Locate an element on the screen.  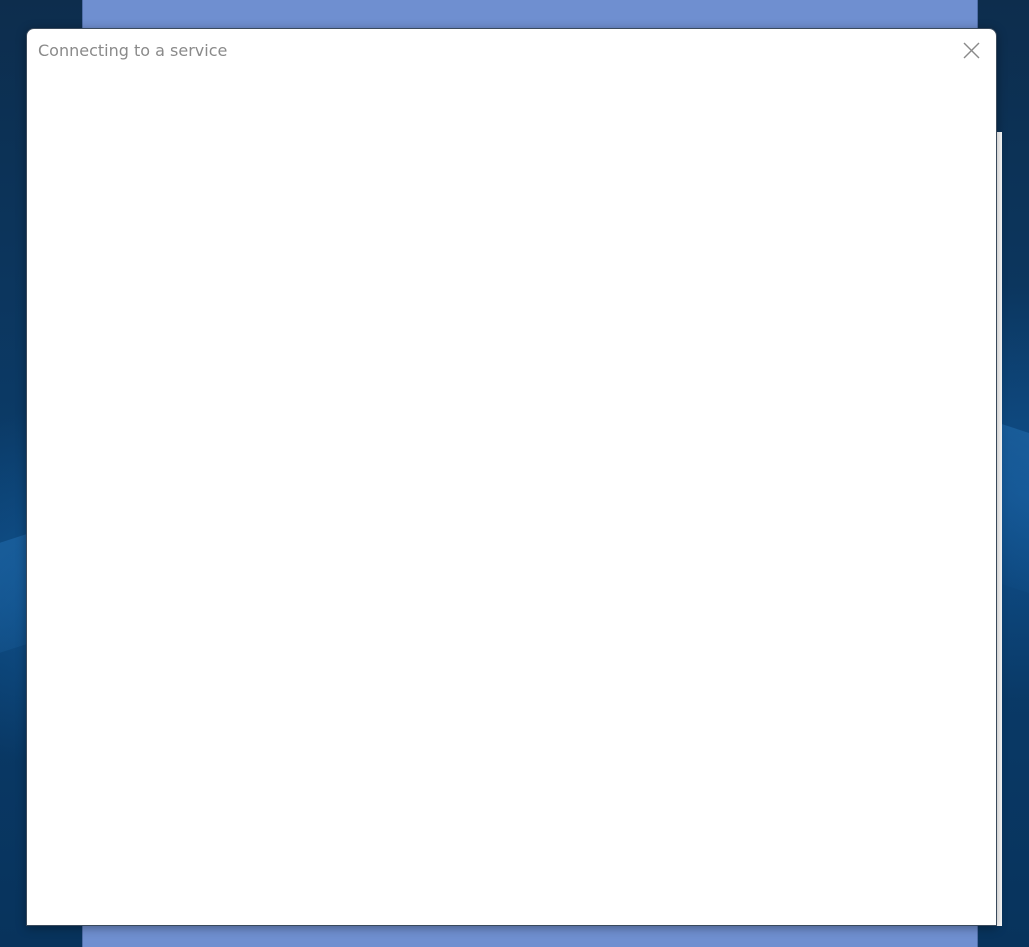
dialog-title: Connecting to a service is located at coordinates (133, 50).